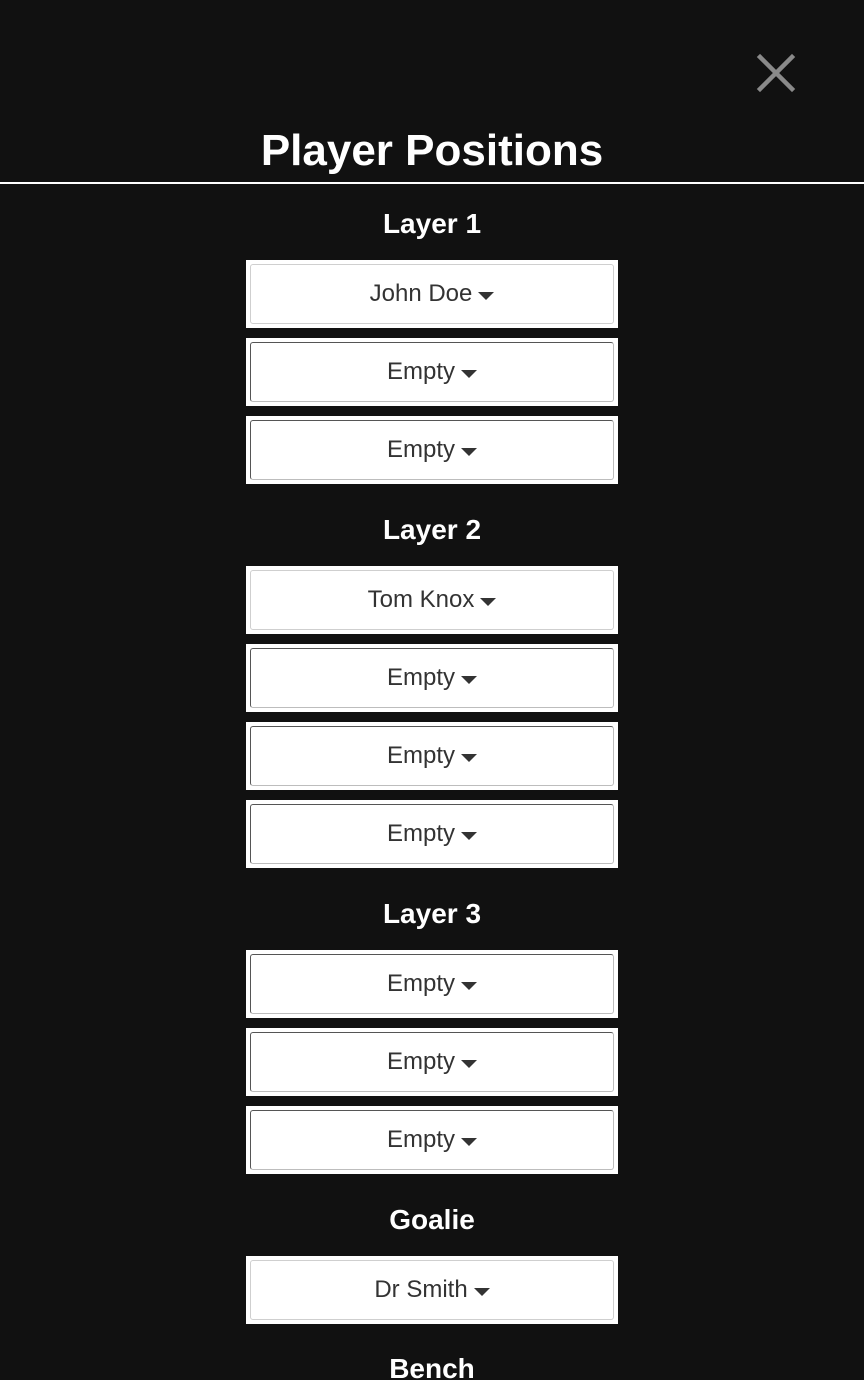 This screenshot has height=1380, width=864. I want to click on position-dropdown-layer-3-slot-3: Empty, so click(432, 1140).